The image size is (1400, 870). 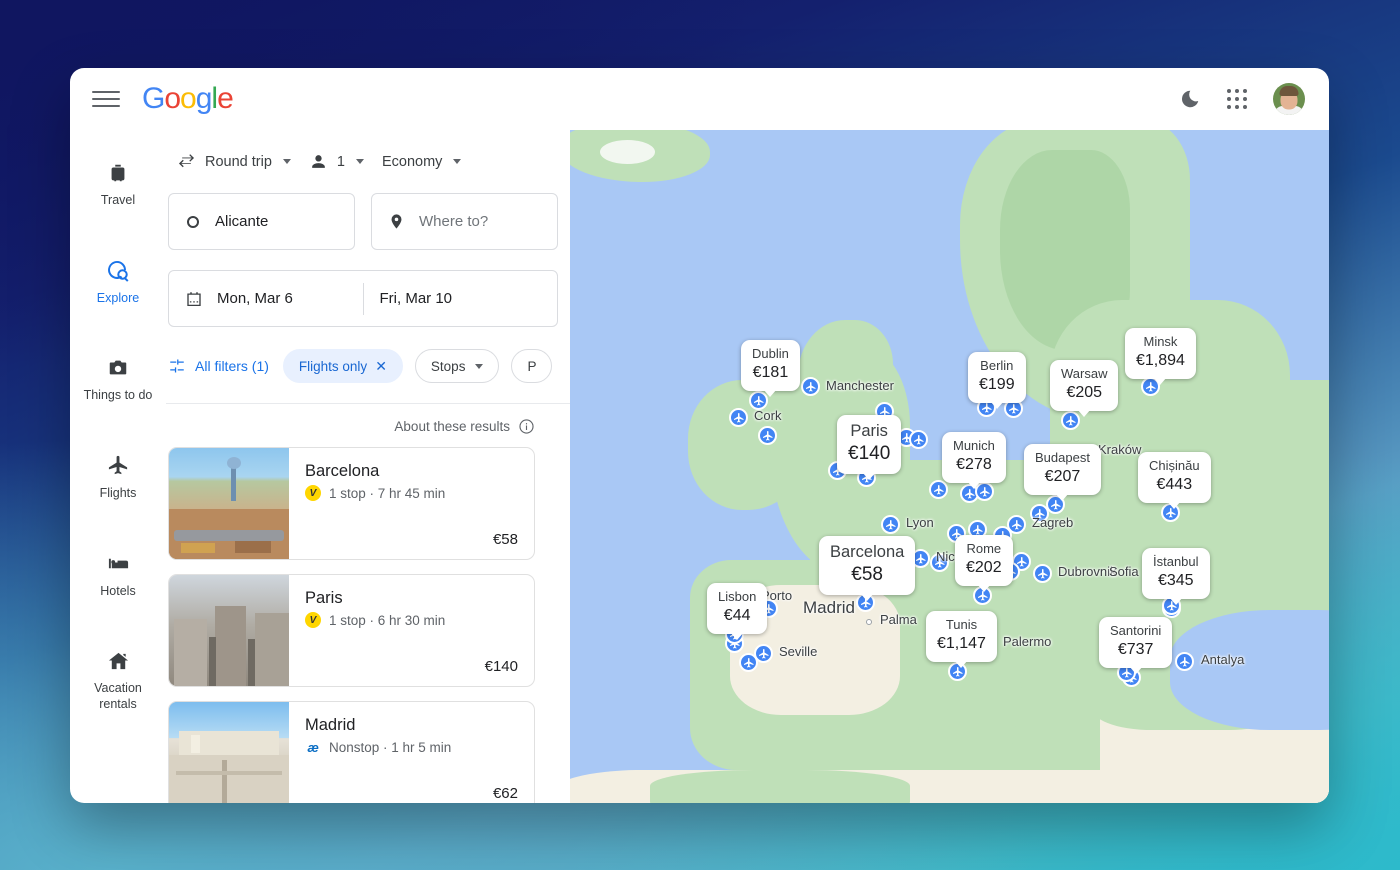 What do you see at coordinates (505, 793) in the screenshot?
I see `destination-price: €62` at bounding box center [505, 793].